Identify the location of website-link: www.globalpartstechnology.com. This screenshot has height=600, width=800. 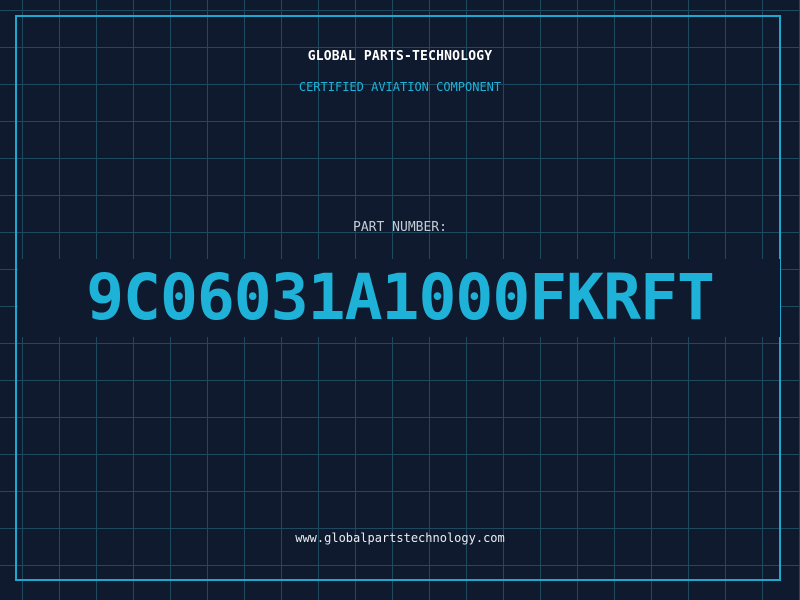
(400, 538).